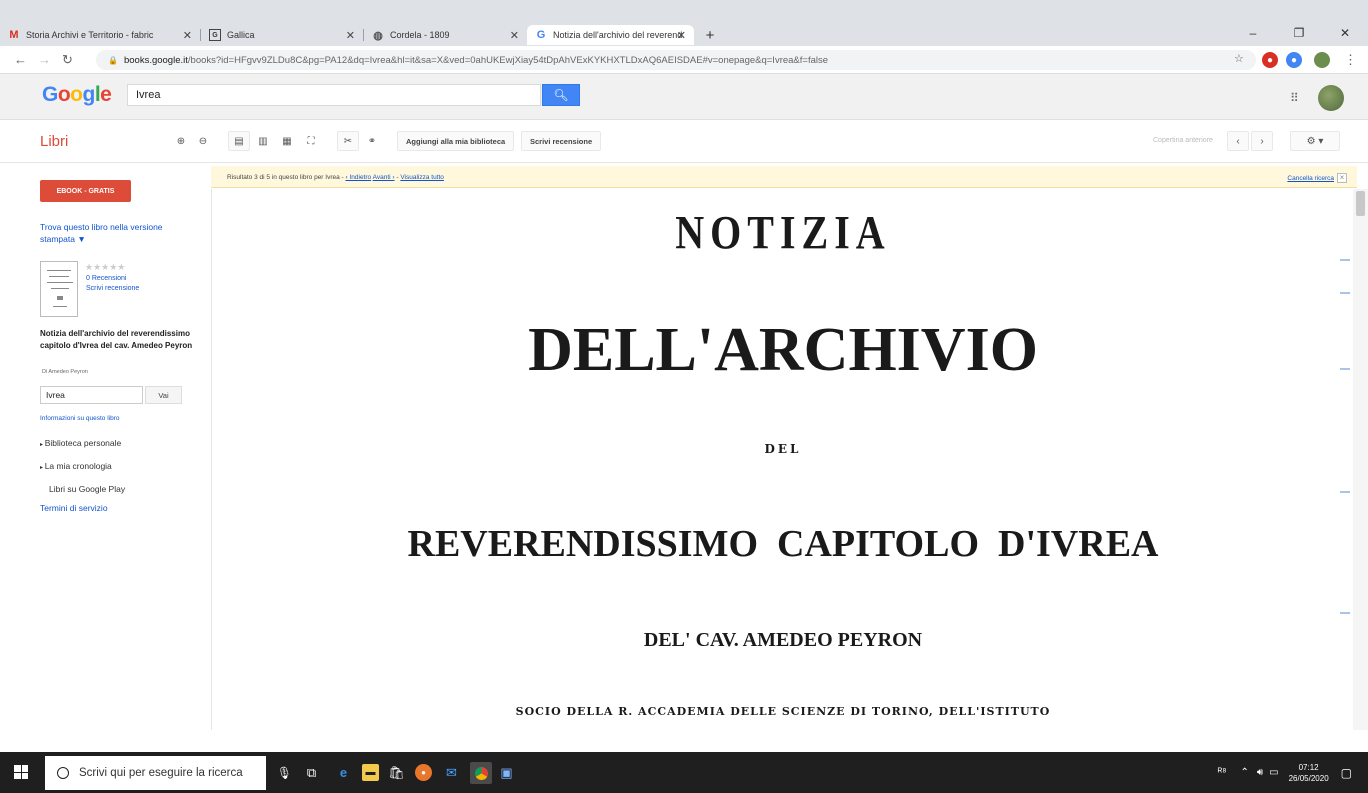  I want to click on zoom-in-icon: ⊕, so click(181, 141).